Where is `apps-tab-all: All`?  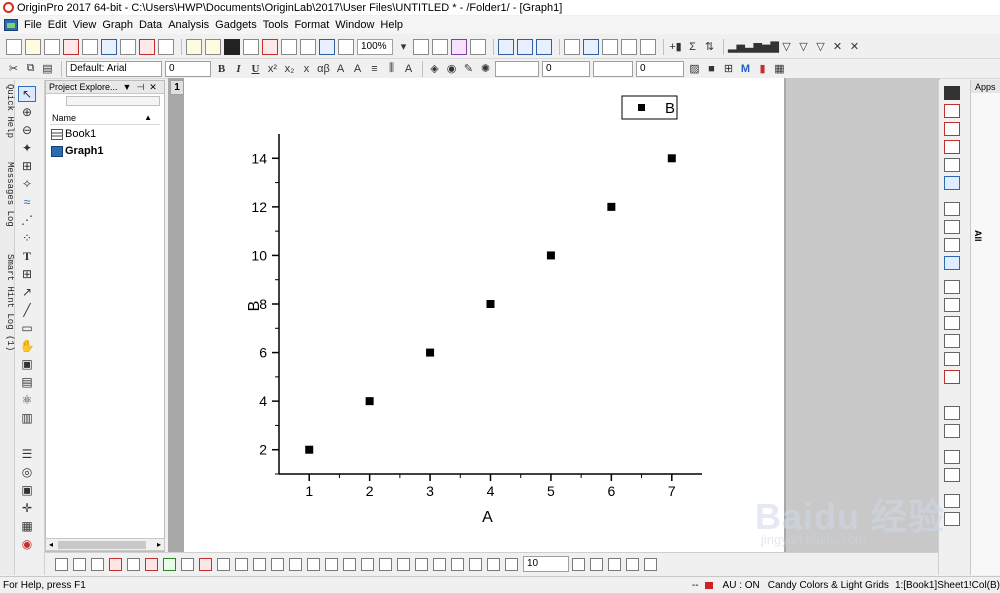 apps-tab-all: All is located at coordinates (978, 236).